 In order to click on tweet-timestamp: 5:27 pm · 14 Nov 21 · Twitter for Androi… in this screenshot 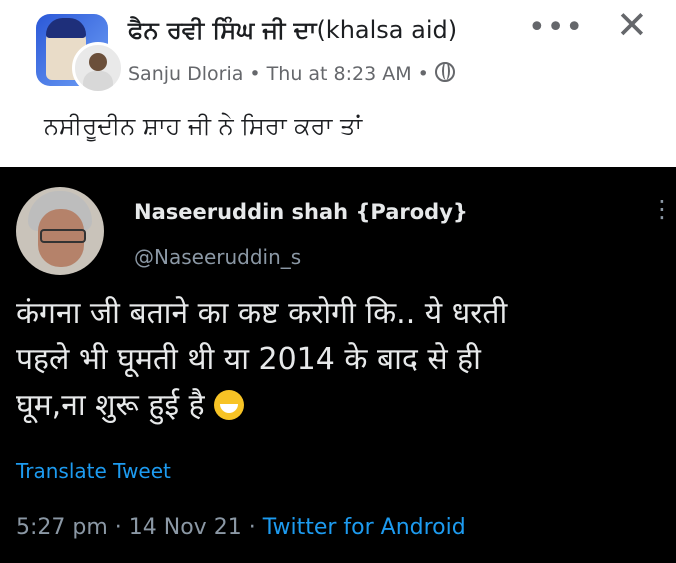, I will do `click(241, 527)`.